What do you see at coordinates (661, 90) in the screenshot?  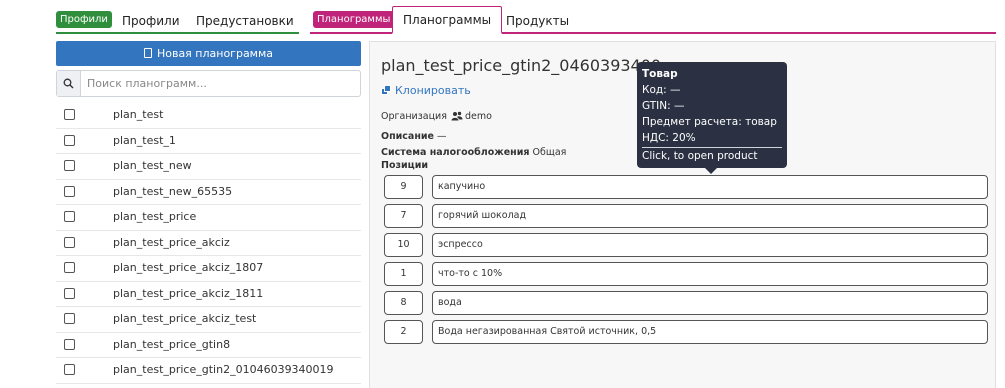 I see `tooltip-code: Код: —` at bounding box center [661, 90].